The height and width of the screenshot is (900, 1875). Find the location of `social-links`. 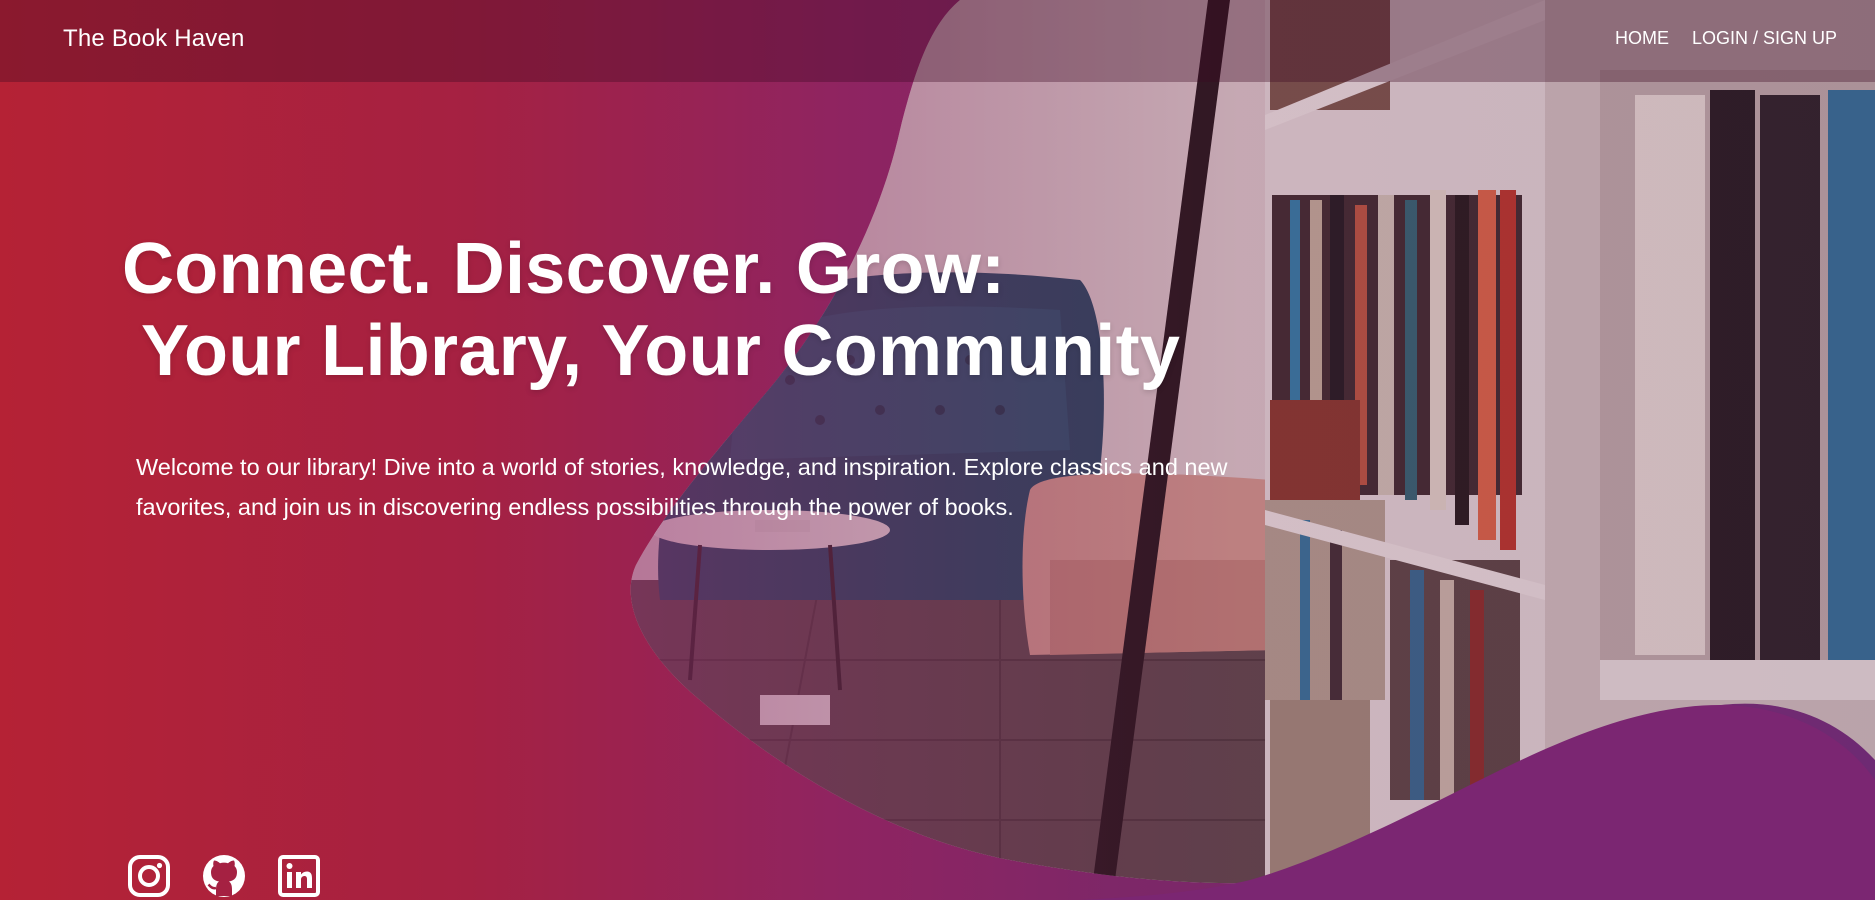

social-links is located at coordinates (224, 876).